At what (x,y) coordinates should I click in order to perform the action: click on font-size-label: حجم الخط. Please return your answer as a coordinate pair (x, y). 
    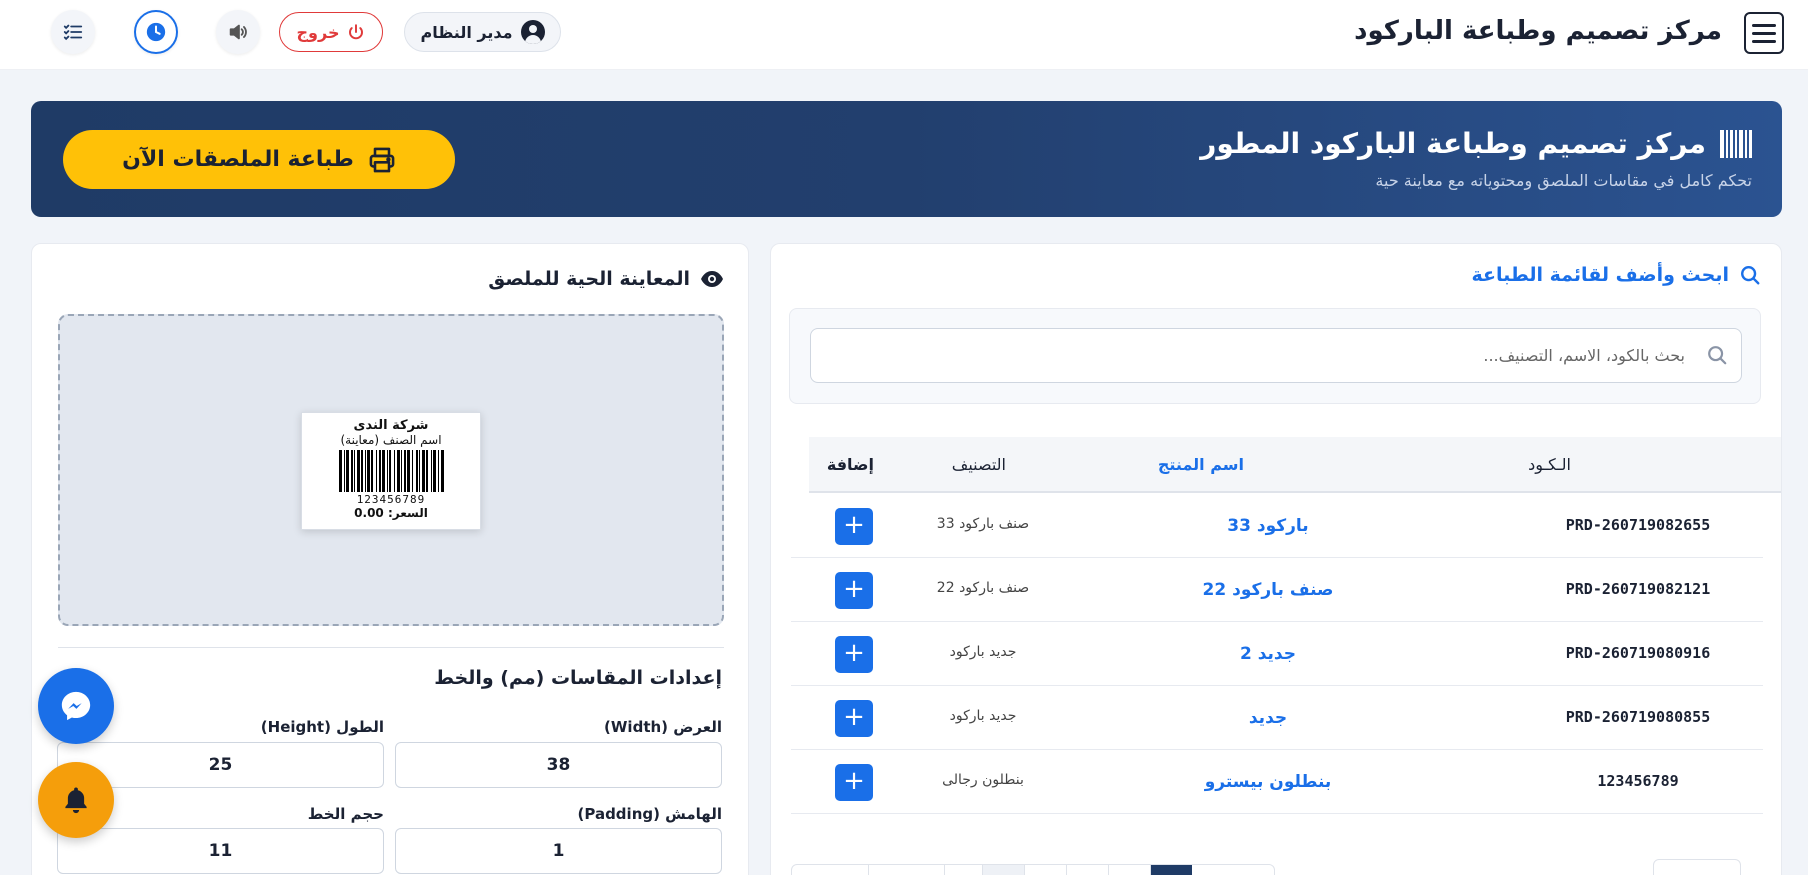
    Looking at the image, I should click on (345, 814).